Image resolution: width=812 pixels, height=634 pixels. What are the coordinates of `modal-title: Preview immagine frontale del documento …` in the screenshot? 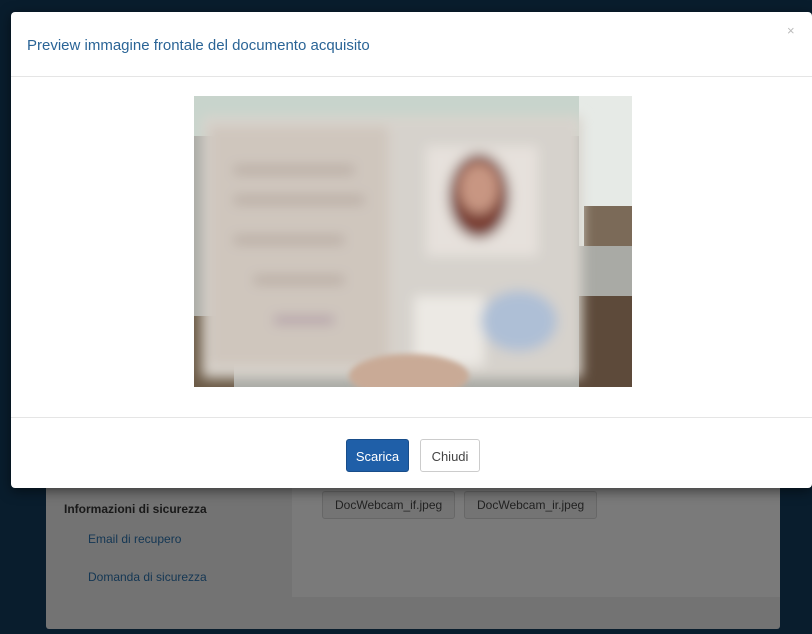 It's located at (198, 45).